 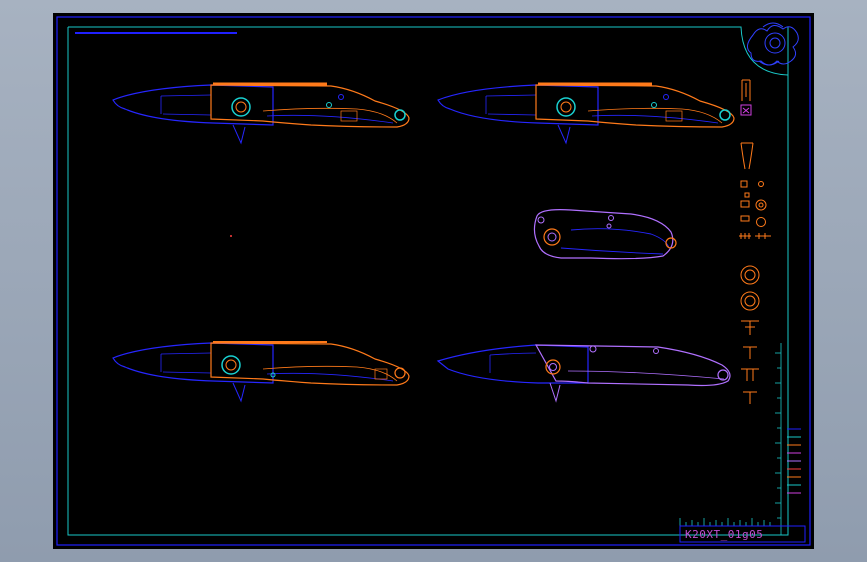 I want to click on layer-swatches, so click(x=794, y=461).